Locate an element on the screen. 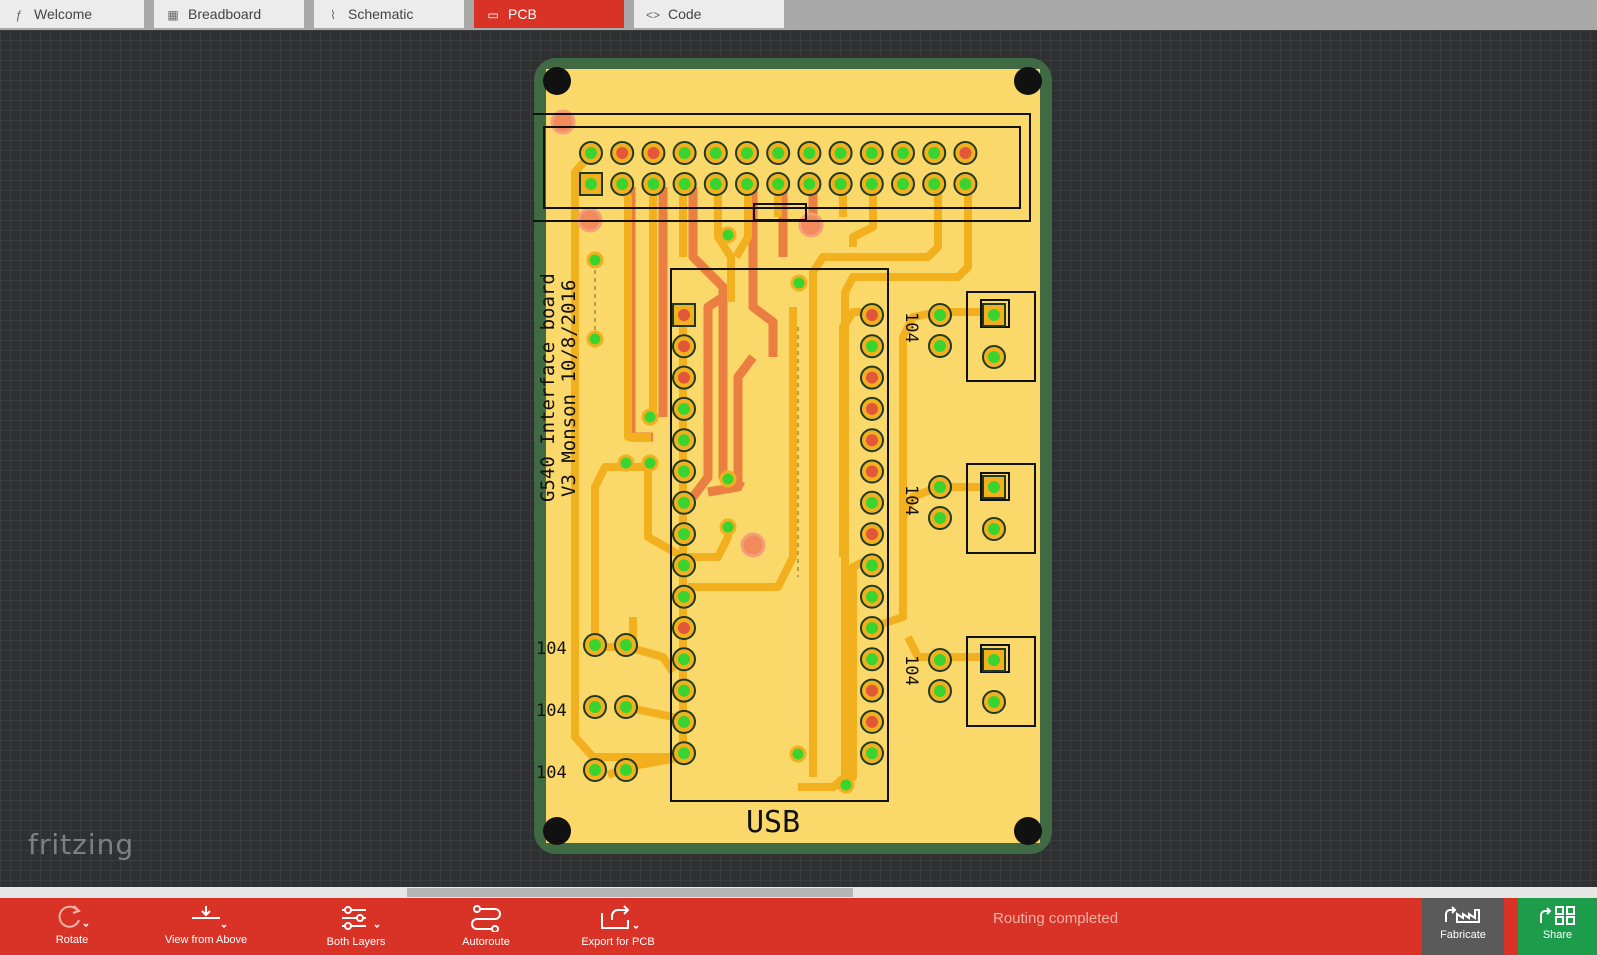  scrollbar-thumb is located at coordinates (630, 892).